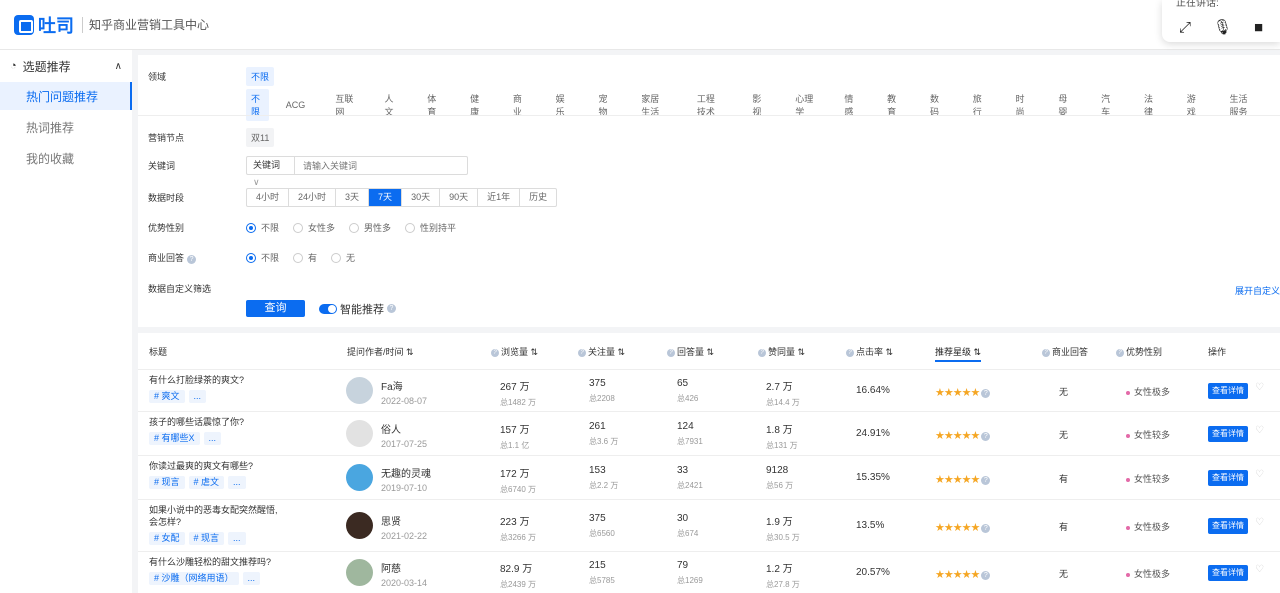 This screenshot has width=1280, height=593. I want to click on domain-option: 娱乐, so click(562, 105).